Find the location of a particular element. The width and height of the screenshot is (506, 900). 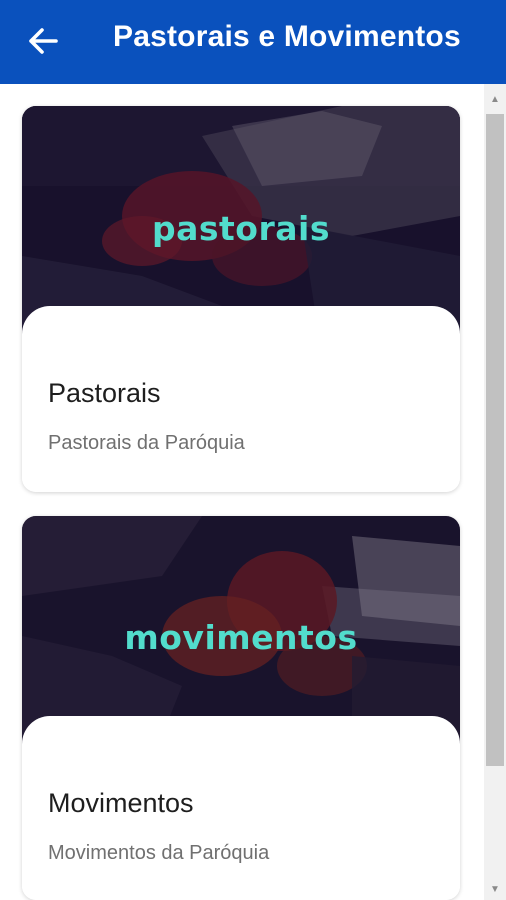

arrow-left-icon is located at coordinates (43, 41).